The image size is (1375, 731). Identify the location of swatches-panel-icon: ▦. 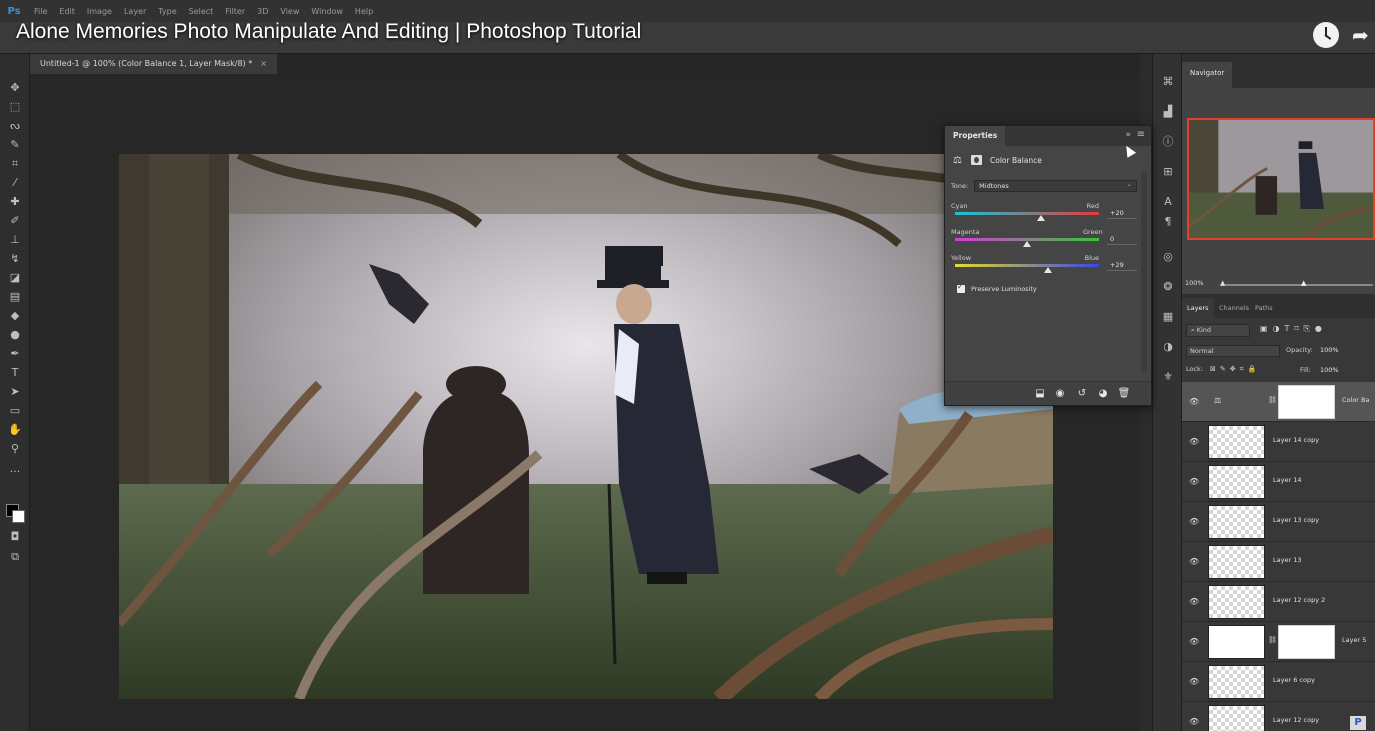
(1168, 317).